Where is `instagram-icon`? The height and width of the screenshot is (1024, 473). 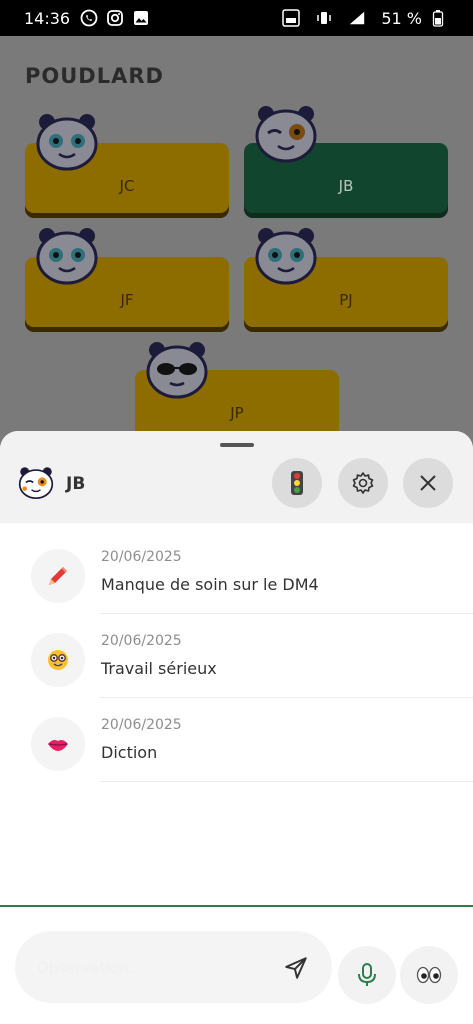 instagram-icon is located at coordinates (115, 18).